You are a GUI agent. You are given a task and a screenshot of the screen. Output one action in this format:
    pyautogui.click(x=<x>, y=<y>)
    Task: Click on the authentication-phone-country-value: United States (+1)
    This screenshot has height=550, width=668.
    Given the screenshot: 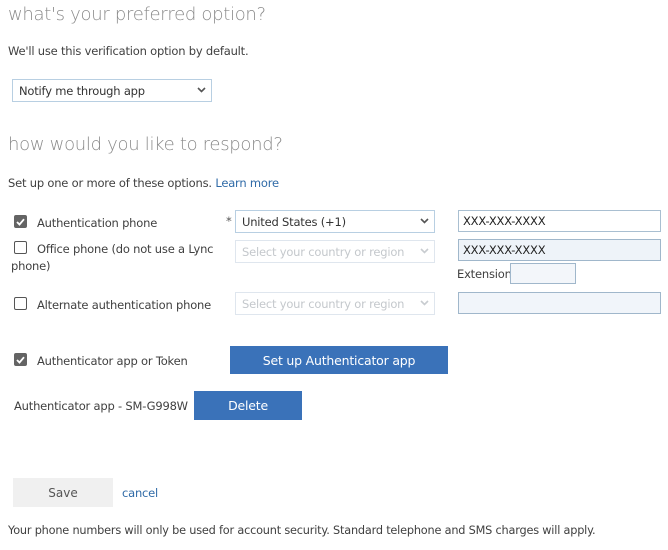 What is the action you would take?
    pyautogui.click(x=294, y=221)
    